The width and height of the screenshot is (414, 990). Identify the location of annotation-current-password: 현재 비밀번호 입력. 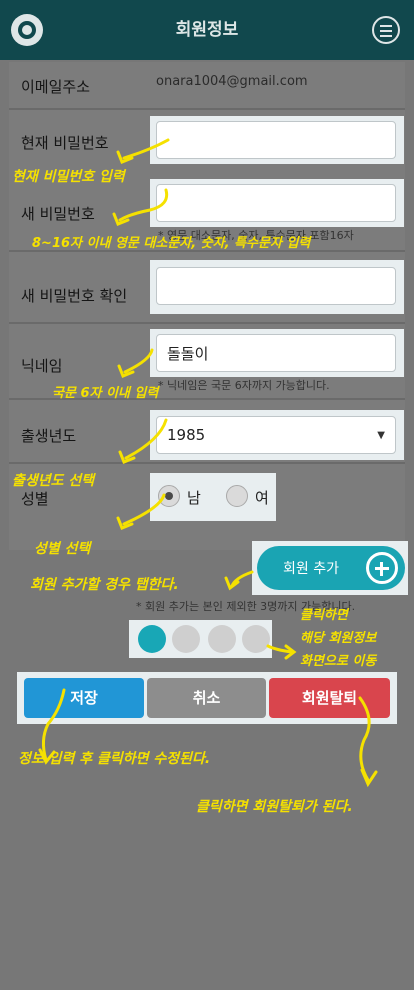
(68, 177).